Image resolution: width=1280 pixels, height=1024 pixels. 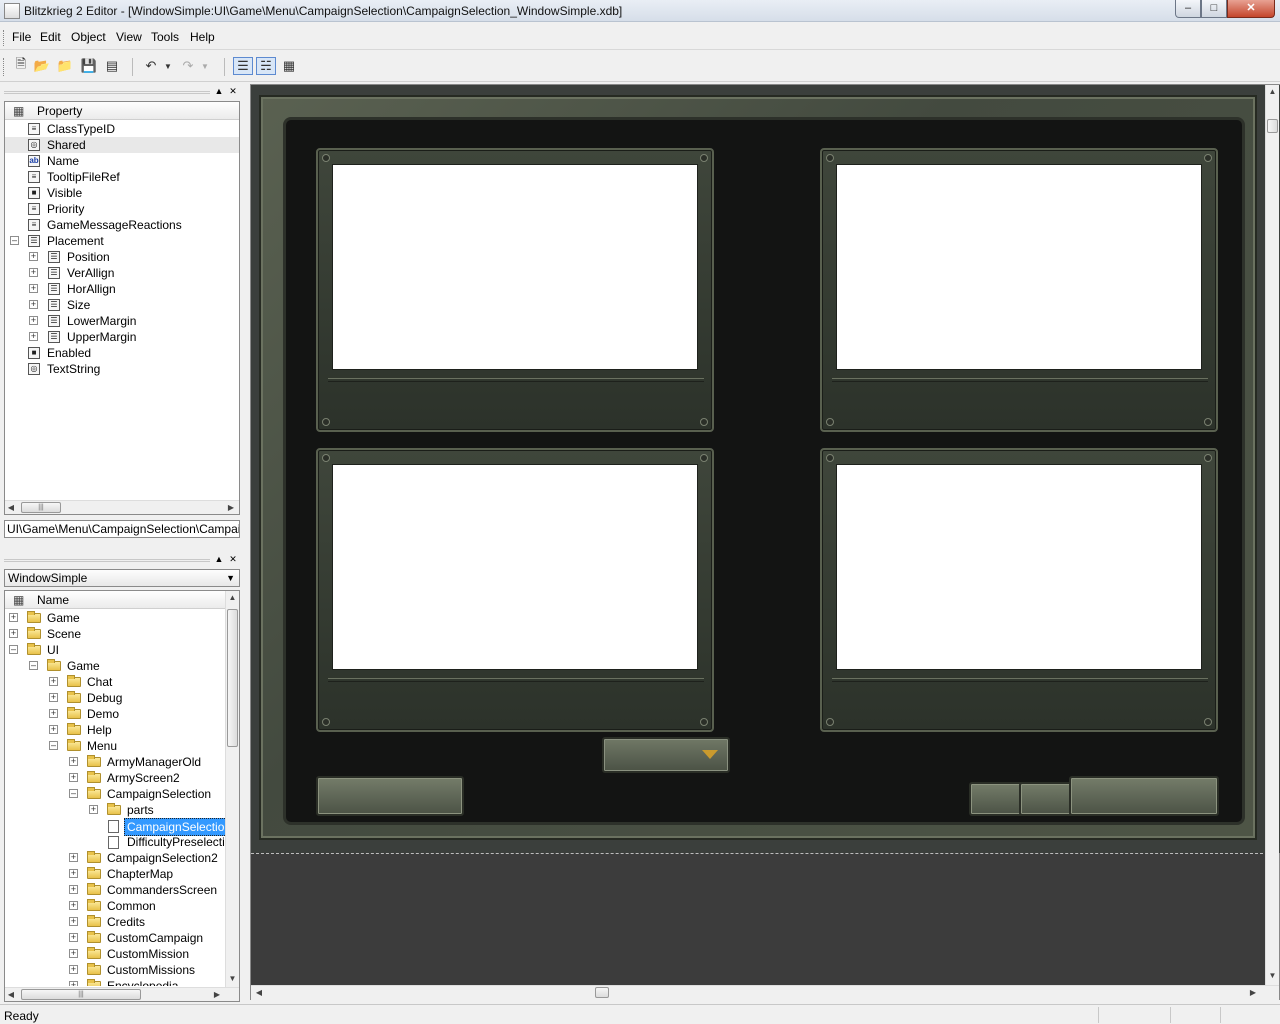 I want to click on tree-item: + CustomMissions, so click(x=115, y=970).